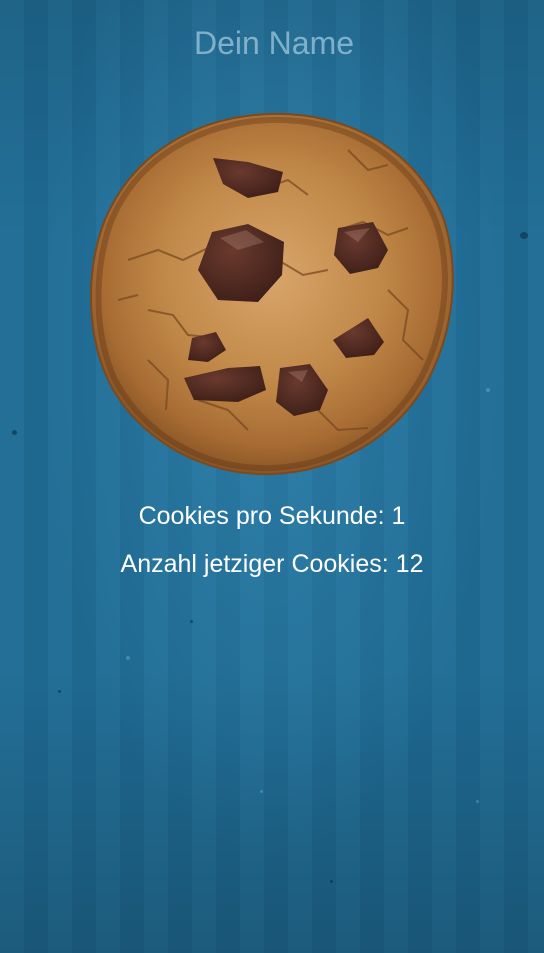 The height and width of the screenshot is (953, 544). I want to click on count-value: 12, so click(409, 564).